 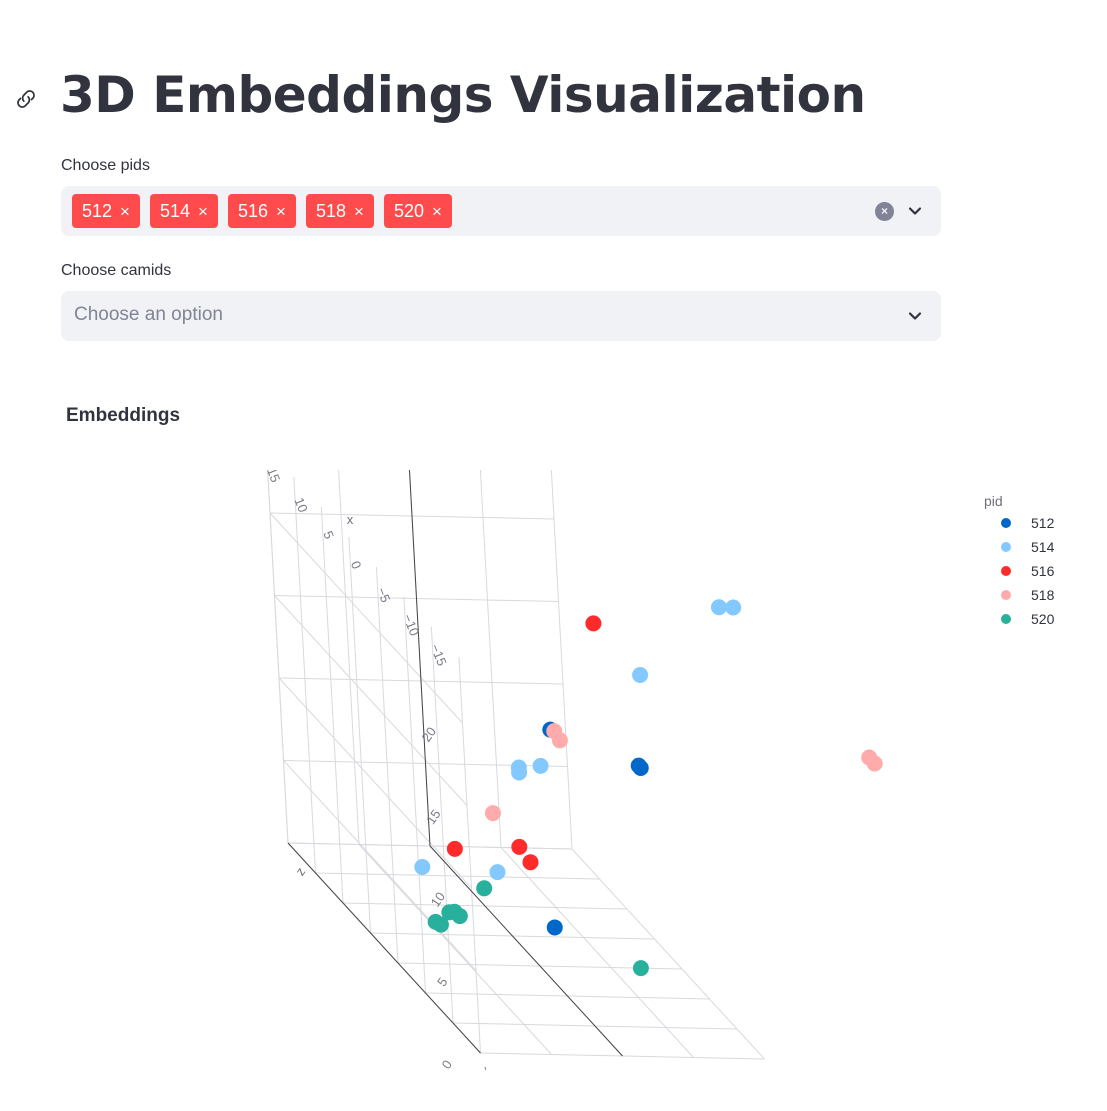 What do you see at coordinates (1043, 547) in the screenshot?
I see `legend-label: 514` at bounding box center [1043, 547].